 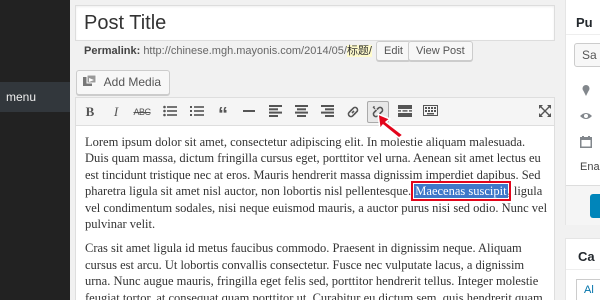 I want to click on publish-box: Pu Sa Ena, so click(x=582, y=112).